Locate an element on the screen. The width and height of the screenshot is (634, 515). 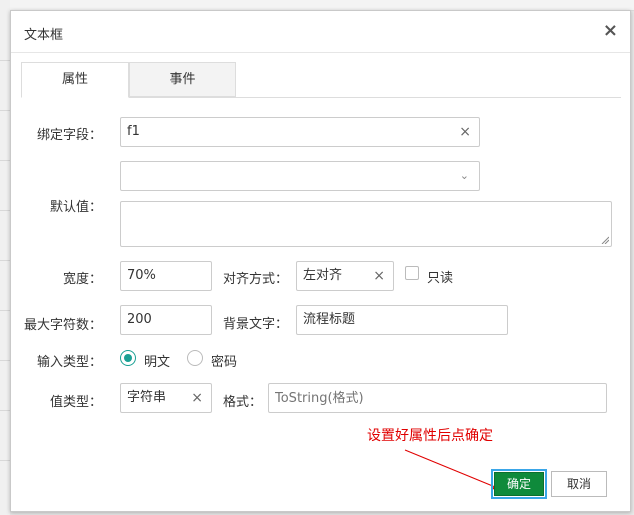
readonly-label: 只读 is located at coordinates (440, 278).